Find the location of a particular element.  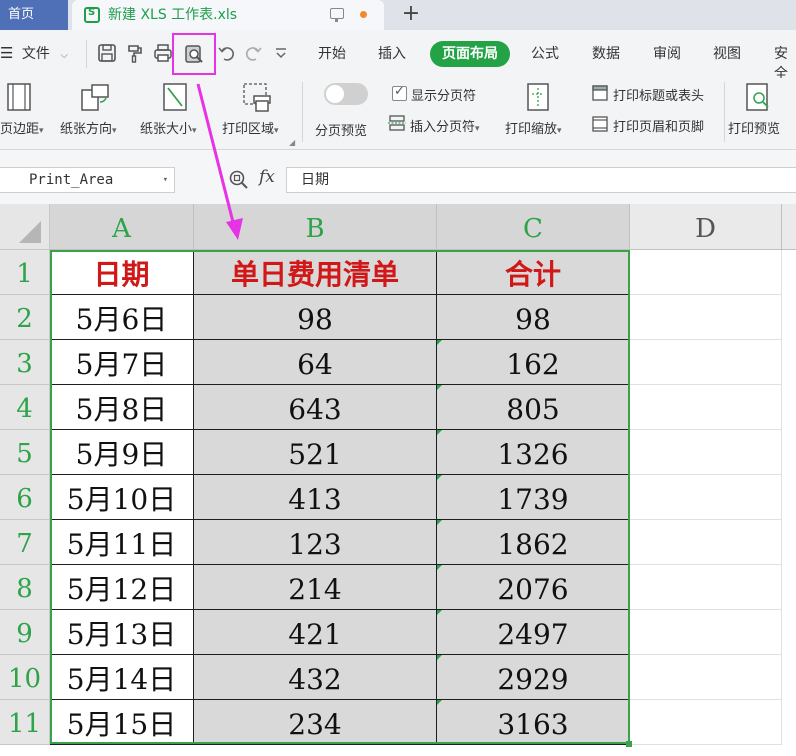

new-tab-button: + is located at coordinates (411, 15).